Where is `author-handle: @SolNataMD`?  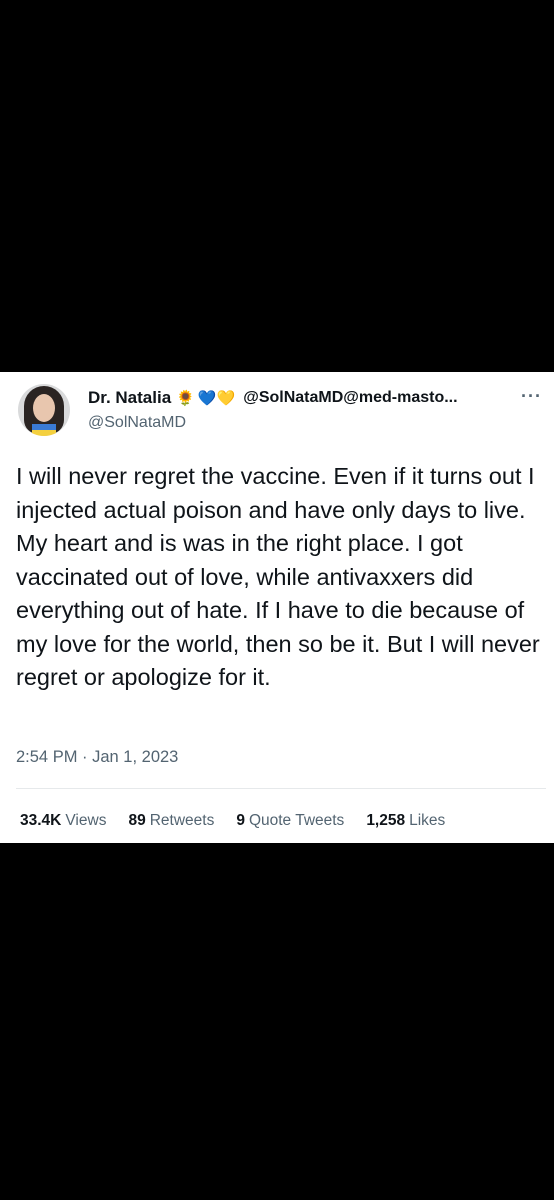 author-handle: @SolNataMD is located at coordinates (137, 423).